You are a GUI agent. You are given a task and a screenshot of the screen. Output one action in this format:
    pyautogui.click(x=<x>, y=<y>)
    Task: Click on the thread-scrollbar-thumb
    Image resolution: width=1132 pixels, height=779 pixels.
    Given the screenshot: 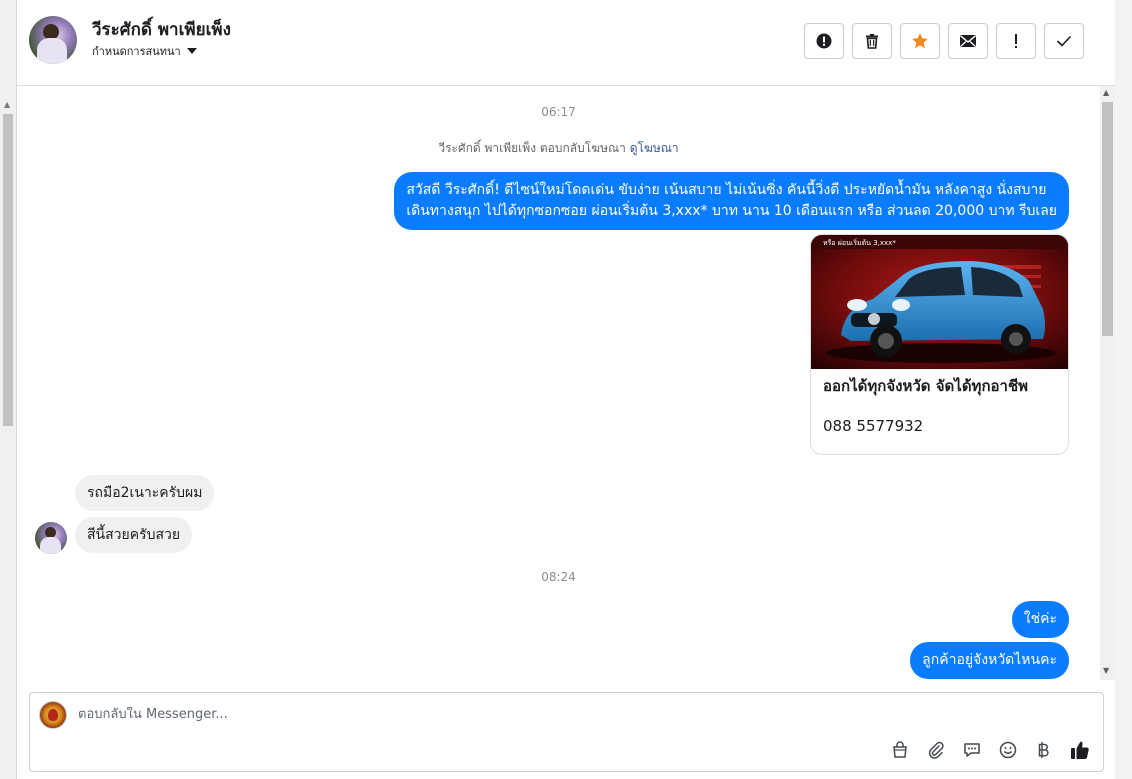 What is the action you would take?
    pyautogui.click(x=1107, y=219)
    